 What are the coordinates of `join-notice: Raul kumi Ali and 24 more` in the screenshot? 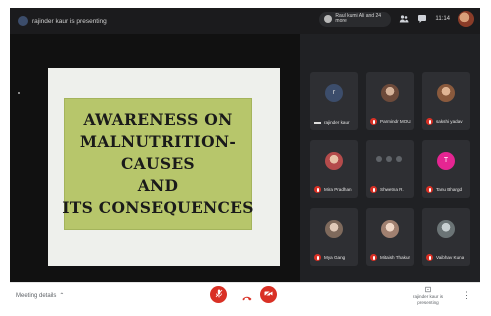 It's located at (355, 19).